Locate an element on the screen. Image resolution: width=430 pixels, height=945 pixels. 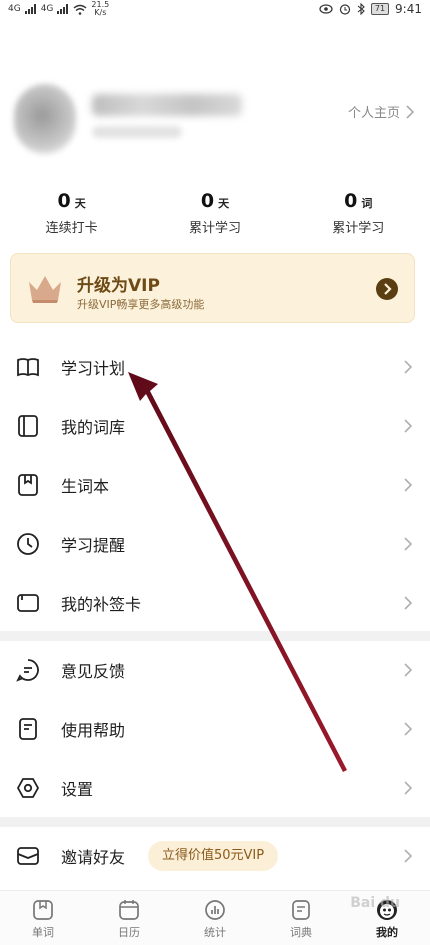
battery-indicator: 71 is located at coordinates (380, 9).